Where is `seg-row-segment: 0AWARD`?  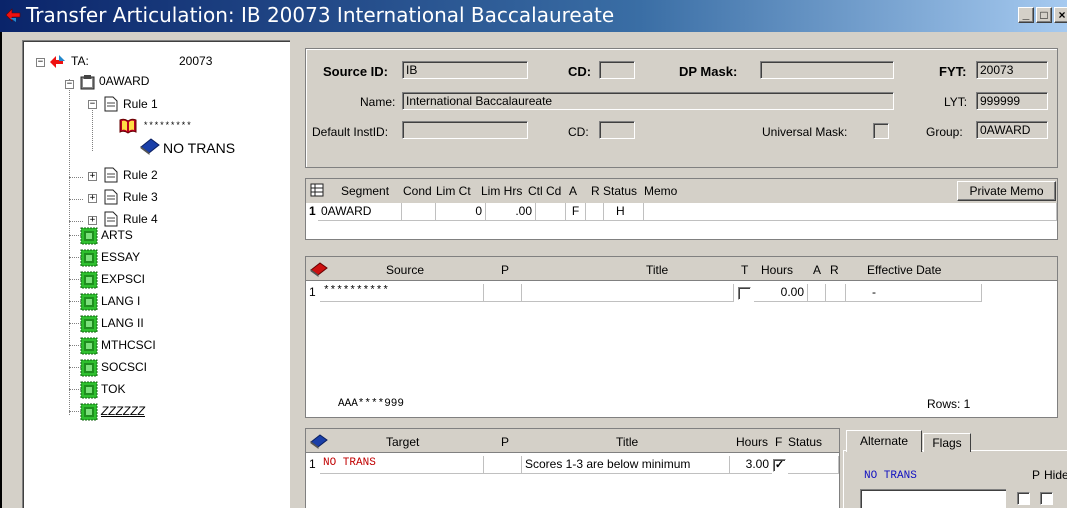 seg-row-segment: 0AWARD is located at coordinates (360, 212).